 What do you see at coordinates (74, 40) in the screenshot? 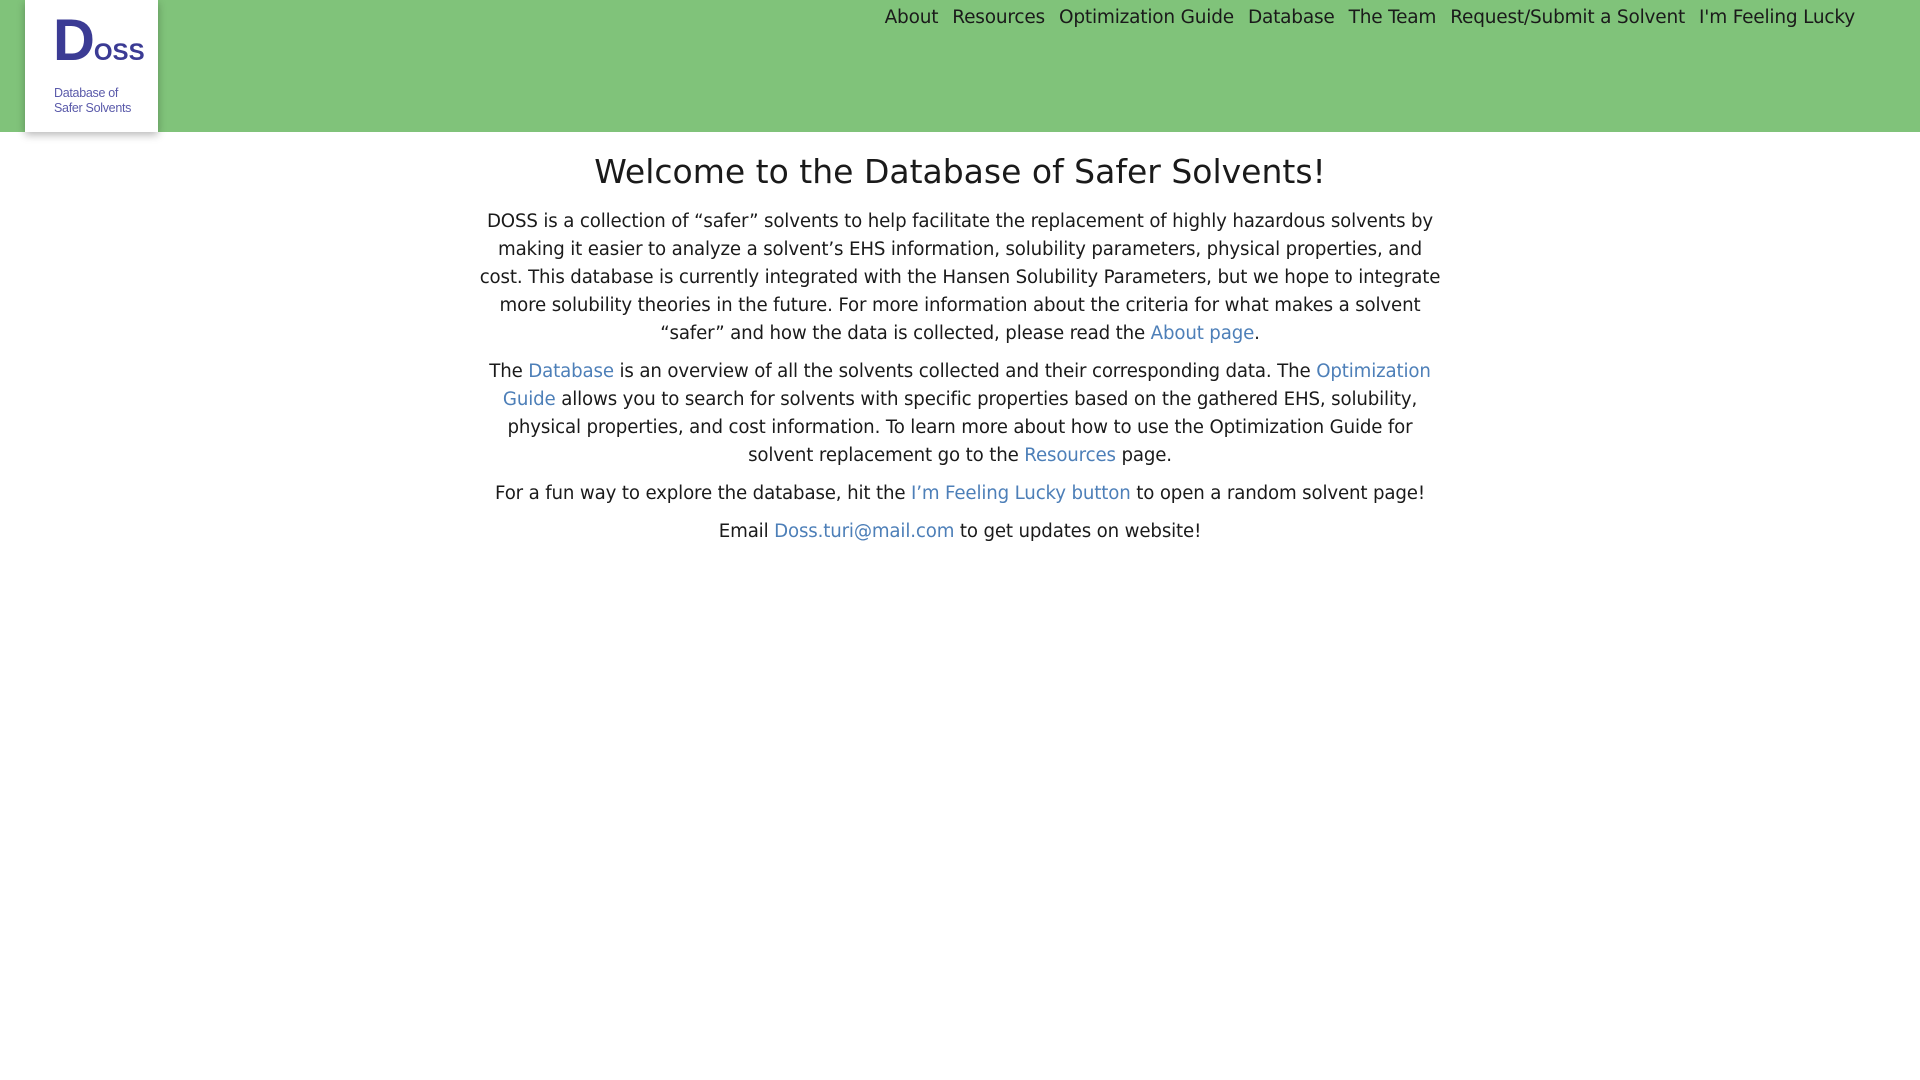
I see `logo-mark-d: D` at bounding box center [74, 40].